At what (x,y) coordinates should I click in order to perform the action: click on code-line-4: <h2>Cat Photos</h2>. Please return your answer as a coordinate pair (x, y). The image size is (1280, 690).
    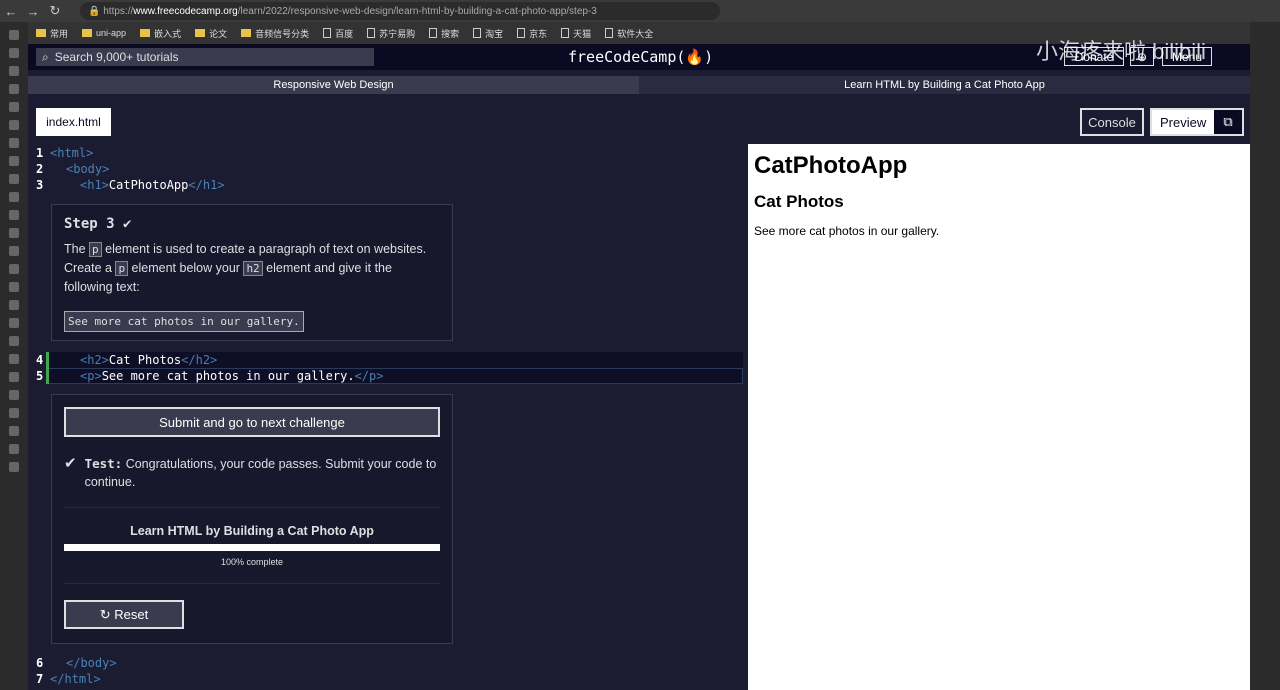
    Looking at the image, I should click on (149, 360).